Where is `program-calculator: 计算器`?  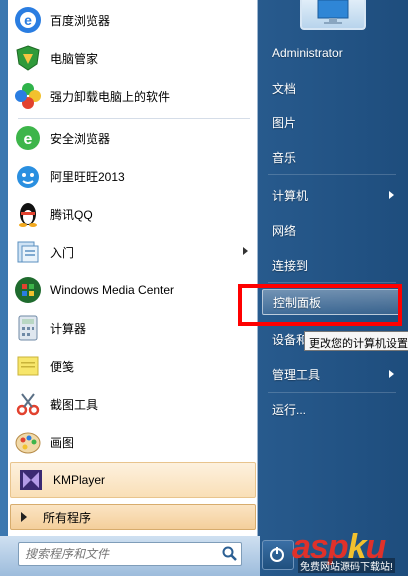
program-calculator: 计算器 is located at coordinates (133, 328).